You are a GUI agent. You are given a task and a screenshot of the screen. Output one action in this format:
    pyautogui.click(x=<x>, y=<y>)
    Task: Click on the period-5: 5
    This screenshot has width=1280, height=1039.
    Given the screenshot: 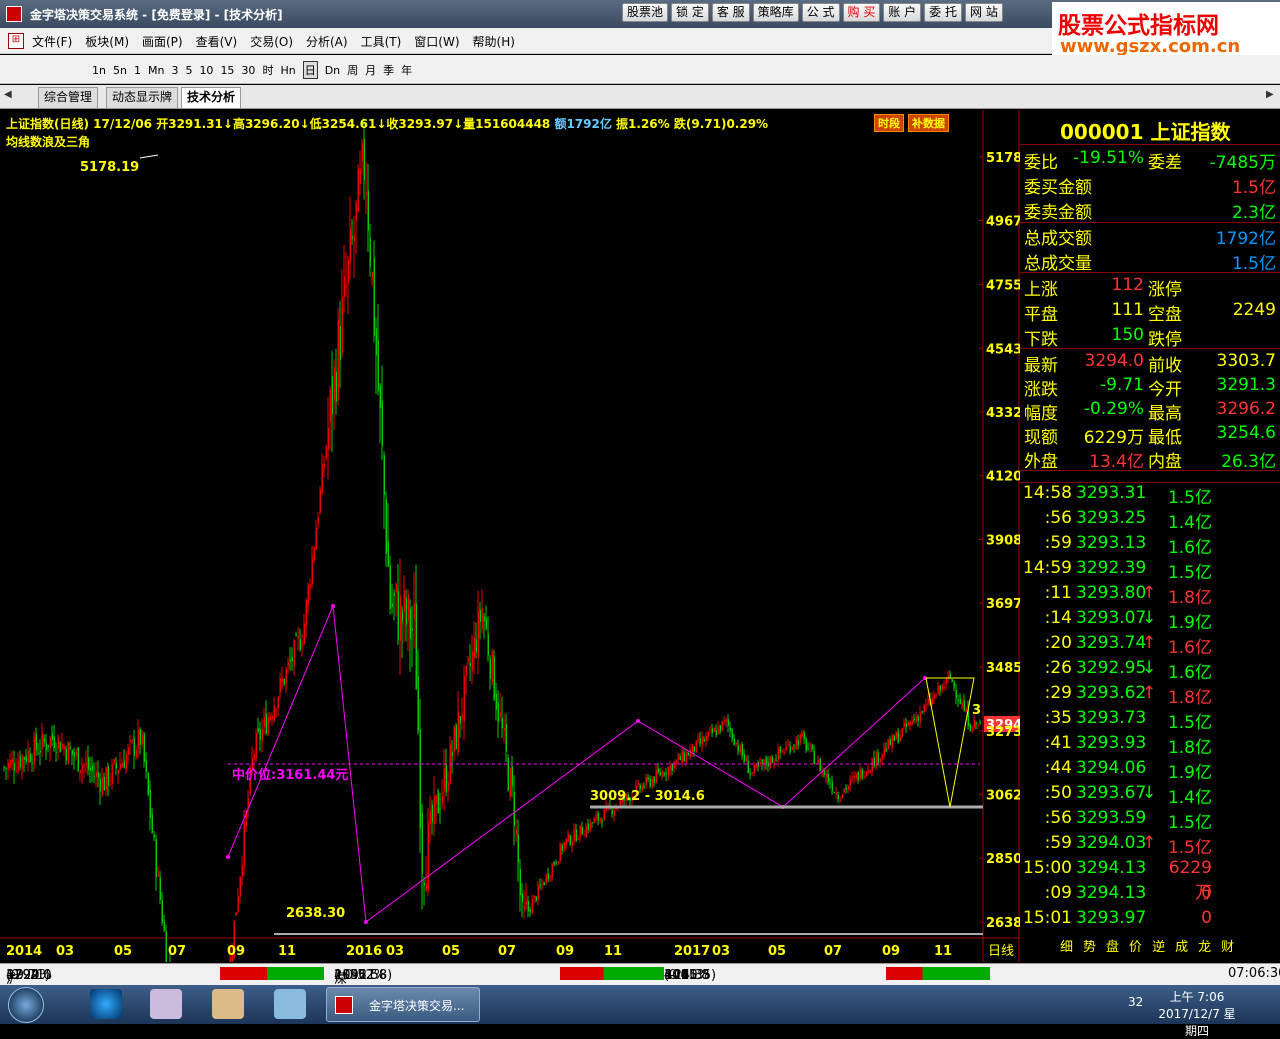 What is the action you would take?
    pyautogui.click(x=188, y=70)
    